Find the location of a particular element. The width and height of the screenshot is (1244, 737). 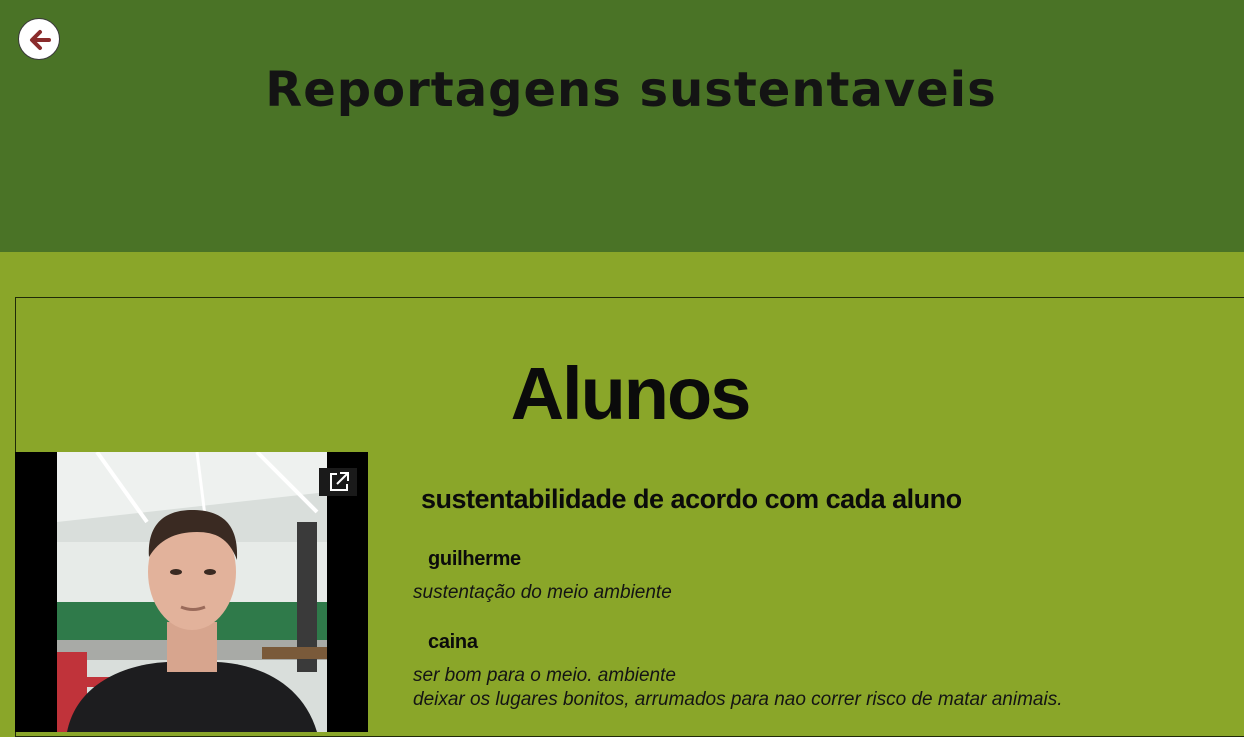

student-name-caina: caina is located at coordinates (453, 642).